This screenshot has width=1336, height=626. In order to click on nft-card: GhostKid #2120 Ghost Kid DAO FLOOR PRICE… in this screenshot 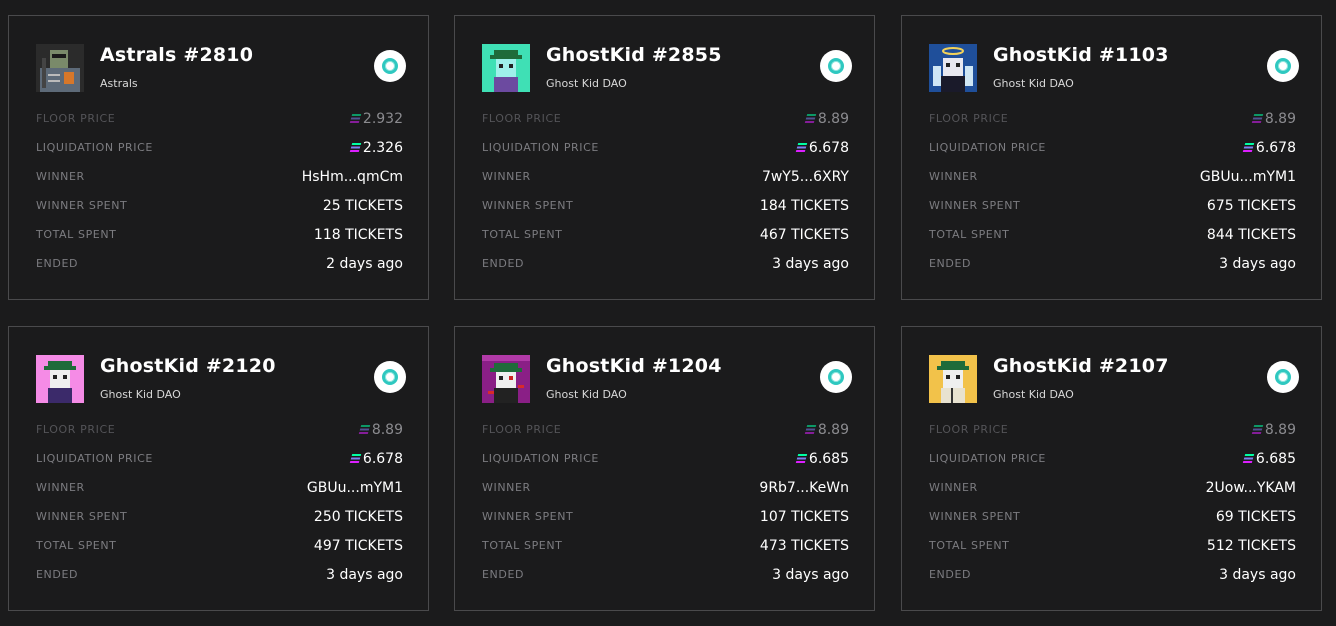, I will do `click(218, 468)`.